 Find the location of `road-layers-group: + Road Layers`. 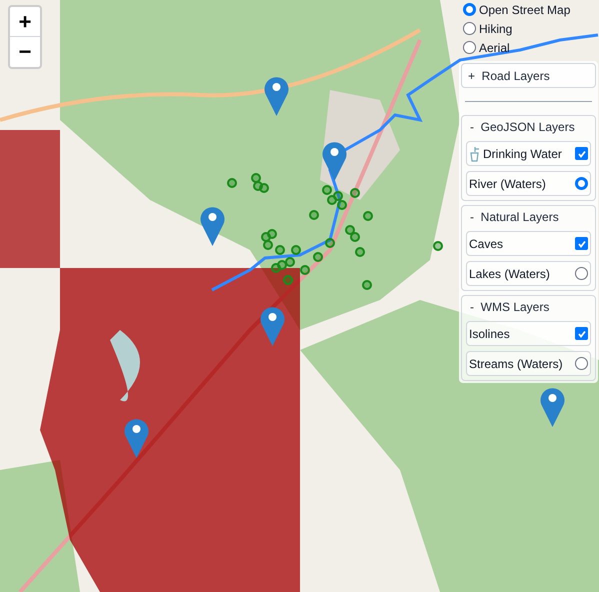

road-layers-group: + Road Layers is located at coordinates (528, 75).